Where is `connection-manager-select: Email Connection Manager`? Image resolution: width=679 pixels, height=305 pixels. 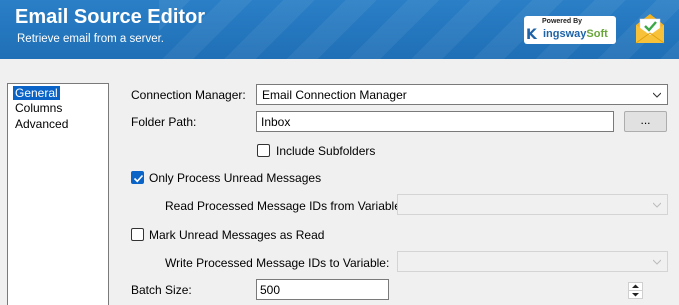
connection-manager-select: Email Connection Manager is located at coordinates (462, 94).